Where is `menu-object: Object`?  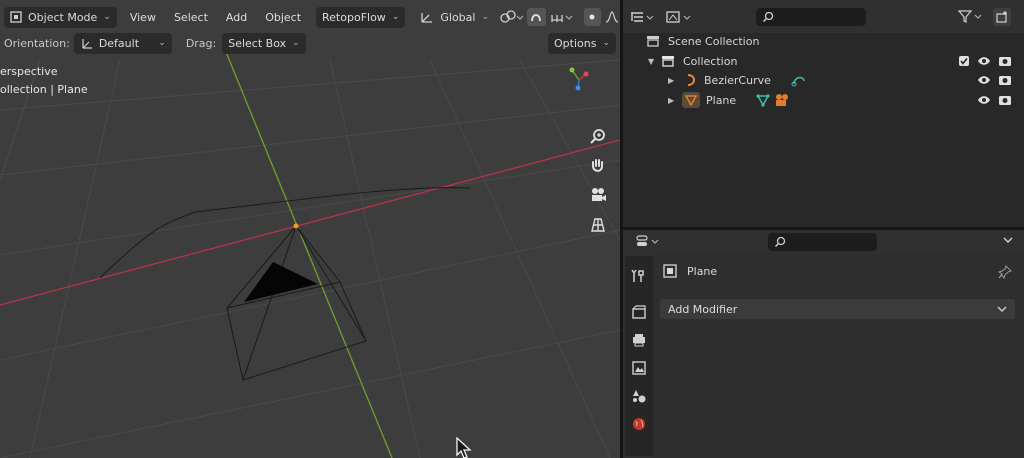 menu-object: Object is located at coordinates (283, 17).